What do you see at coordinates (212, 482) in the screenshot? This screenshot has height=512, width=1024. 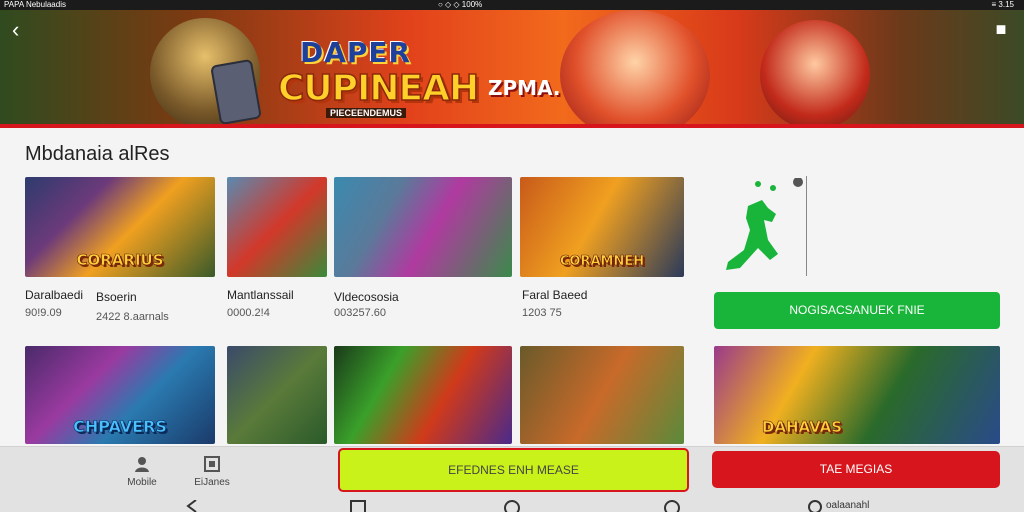 I see `nav-item-label: EiJanes` at bounding box center [212, 482].